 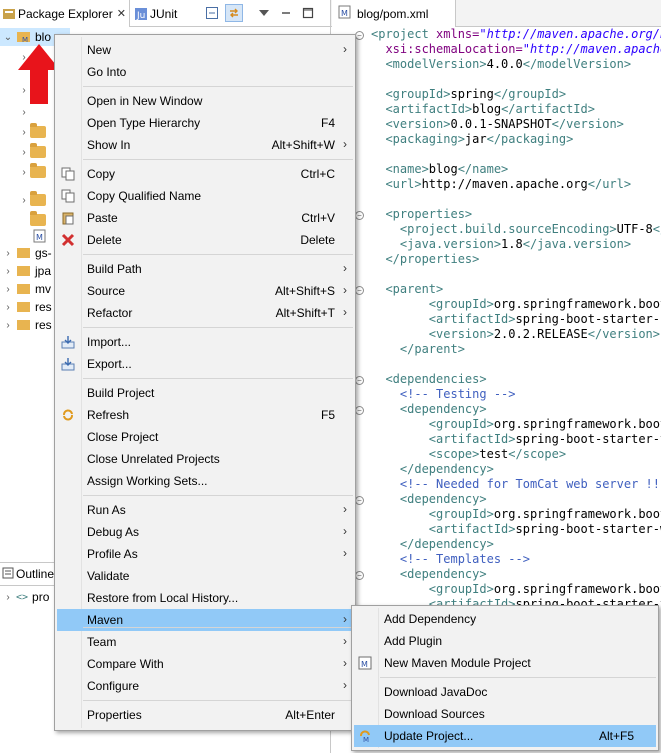 I want to click on code-line: <project.build.sourceEncoding>UTF-8</p, so click(x=516, y=229).